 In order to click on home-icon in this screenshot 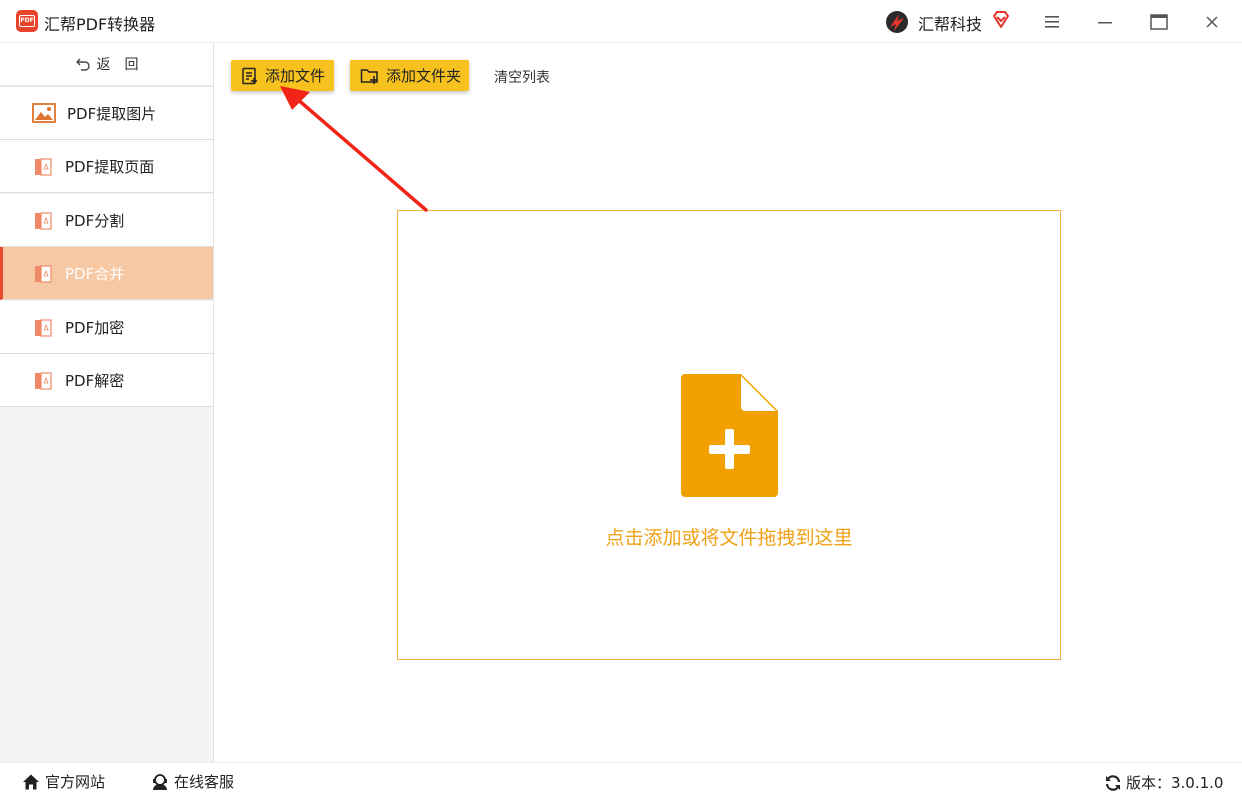, I will do `click(31, 781)`.